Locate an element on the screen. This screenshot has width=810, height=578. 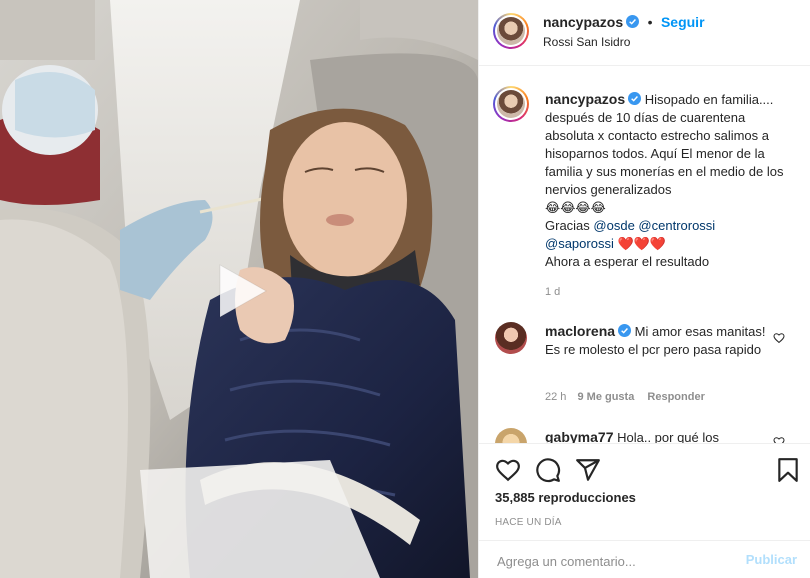
comment-item: gabyma77 Hola.. por qué los is located at coordinates (656, 436).